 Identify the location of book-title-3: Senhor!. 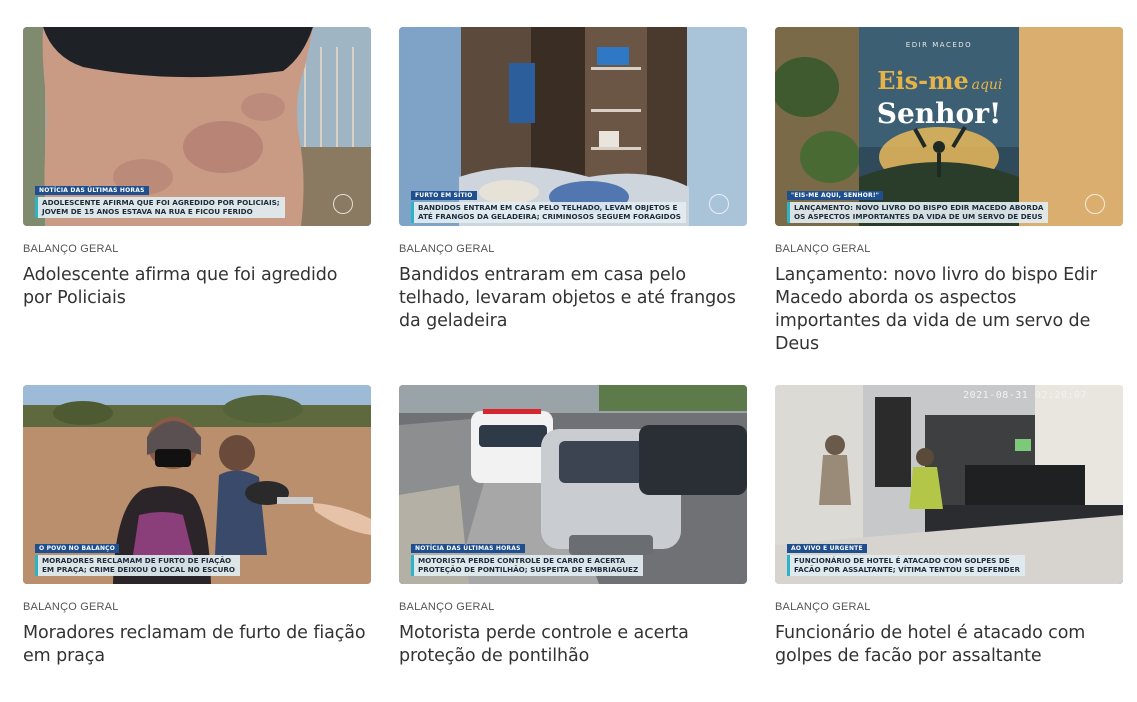
(939, 113).